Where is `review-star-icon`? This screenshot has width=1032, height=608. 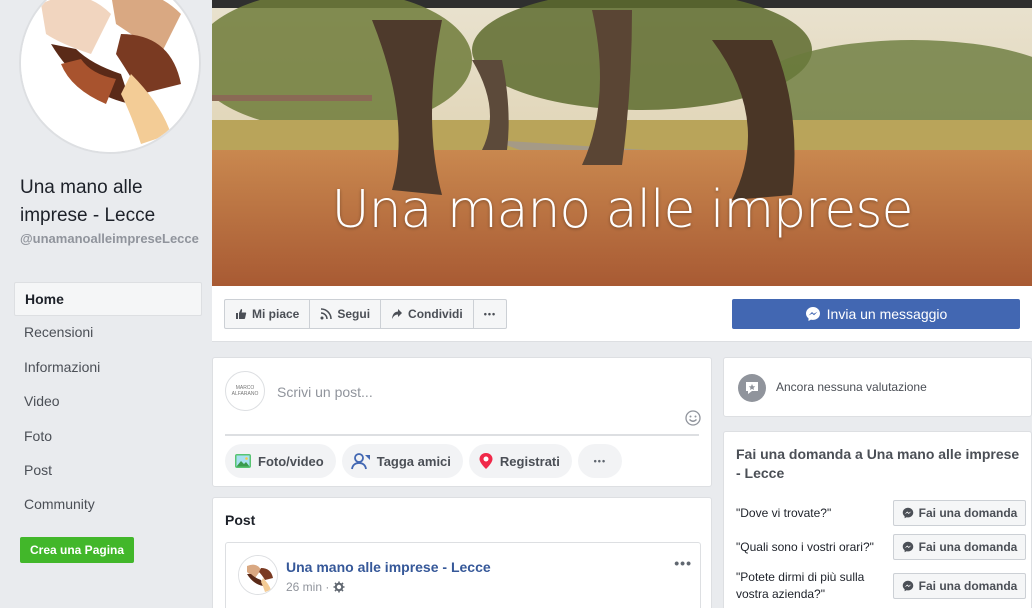 review-star-icon is located at coordinates (752, 388).